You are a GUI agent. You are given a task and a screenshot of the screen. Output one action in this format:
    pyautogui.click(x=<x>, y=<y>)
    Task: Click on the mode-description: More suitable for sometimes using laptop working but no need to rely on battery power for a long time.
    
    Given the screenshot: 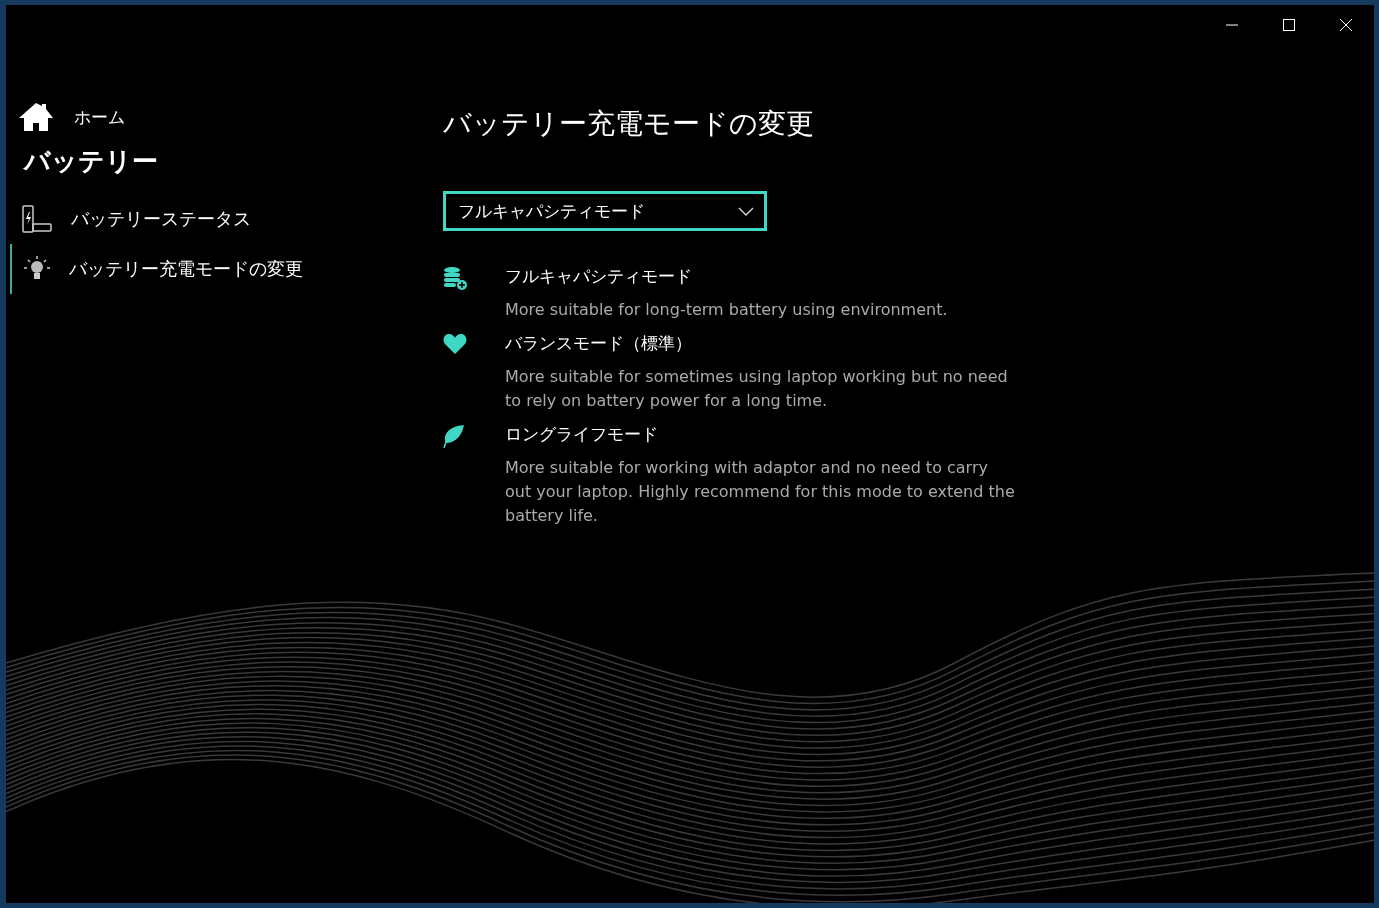 What is the action you would take?
    pyautogui.click(x=757, y=389)
    